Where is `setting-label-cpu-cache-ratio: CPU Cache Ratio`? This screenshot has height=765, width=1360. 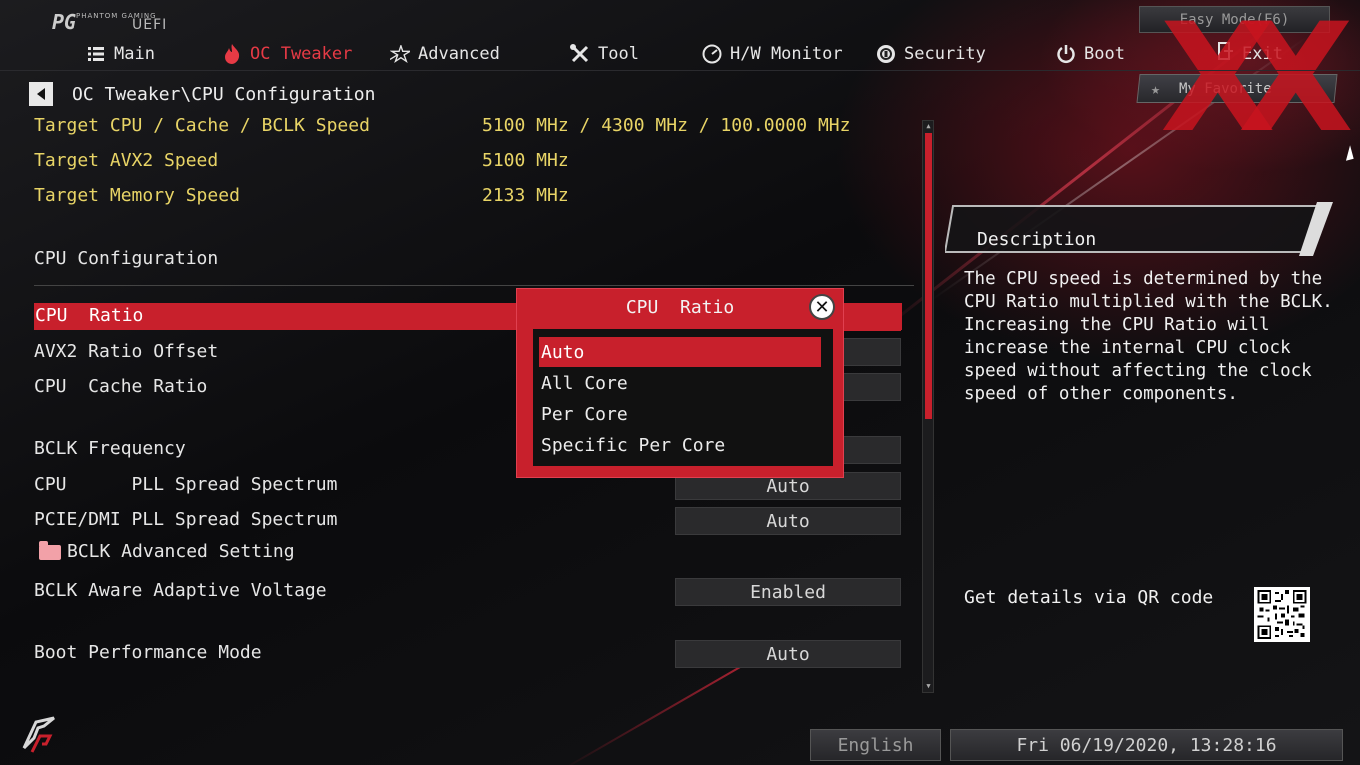 setting-label-cpu-cache-ratio: CPU Cache Ratio is located at coordinates (120, 386).